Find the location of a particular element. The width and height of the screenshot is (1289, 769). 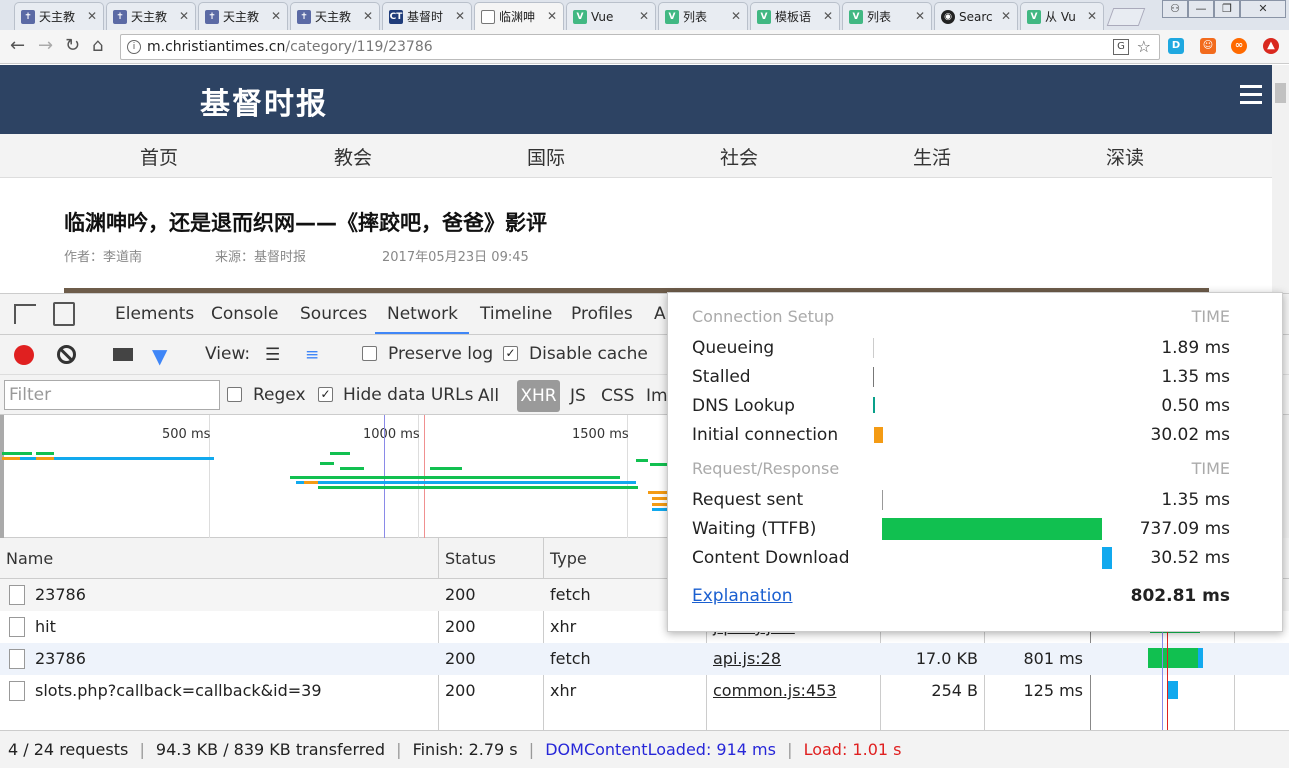

browser-tab-active: 临渊呻 ✕ is located at coordinates (519, 16).